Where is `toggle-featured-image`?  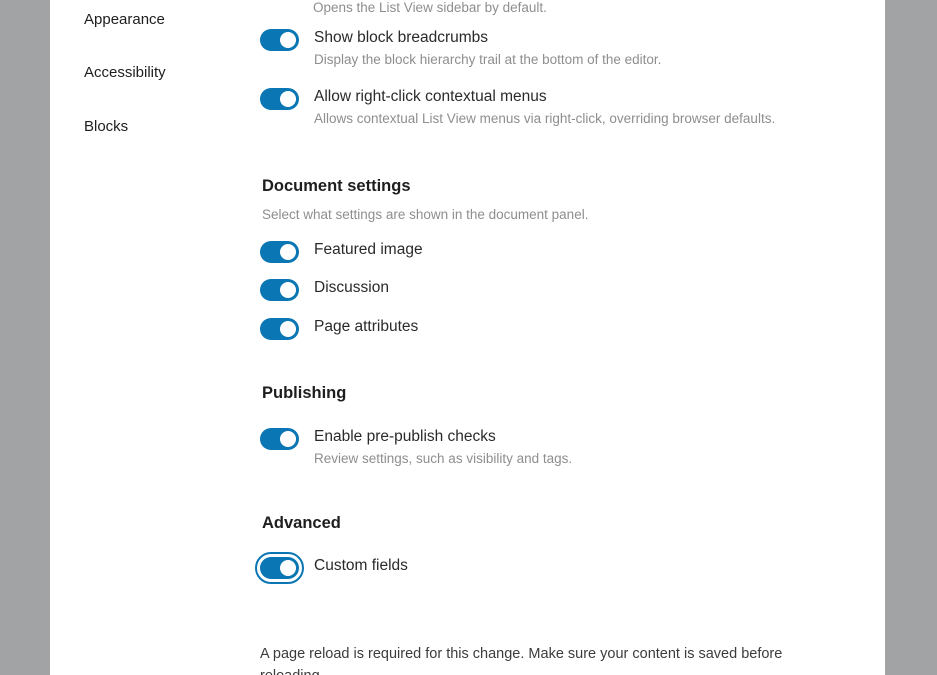
toggle-featured-image is located at coordinates (279, 252).